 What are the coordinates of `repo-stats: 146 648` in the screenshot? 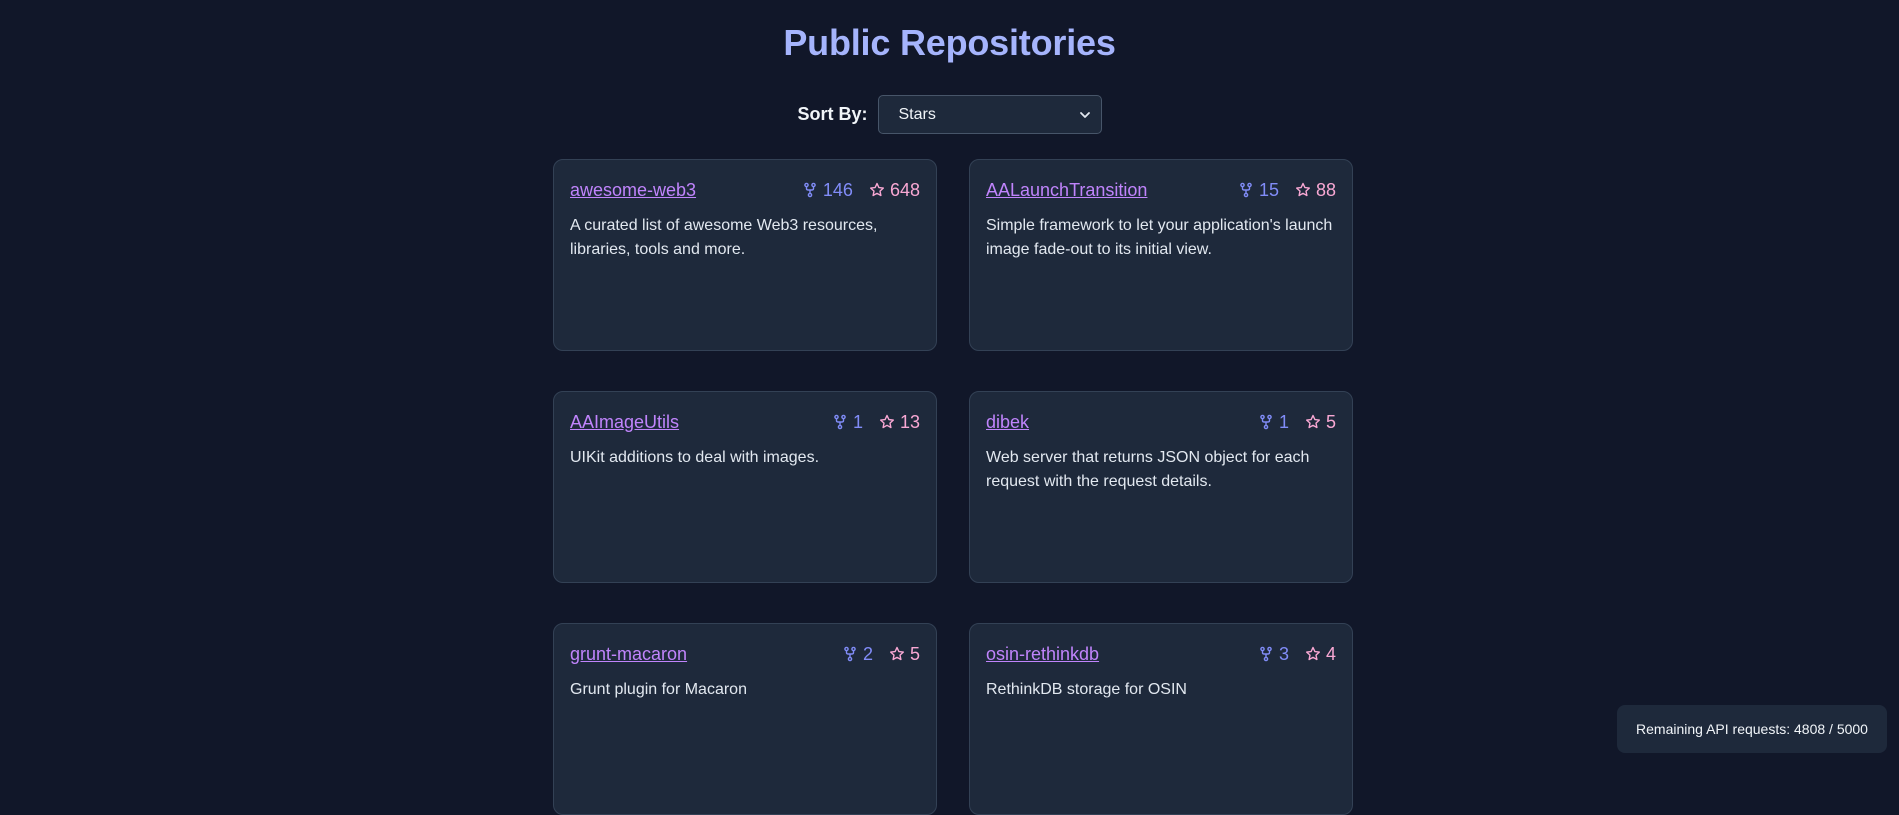 It's located at (861, 190).